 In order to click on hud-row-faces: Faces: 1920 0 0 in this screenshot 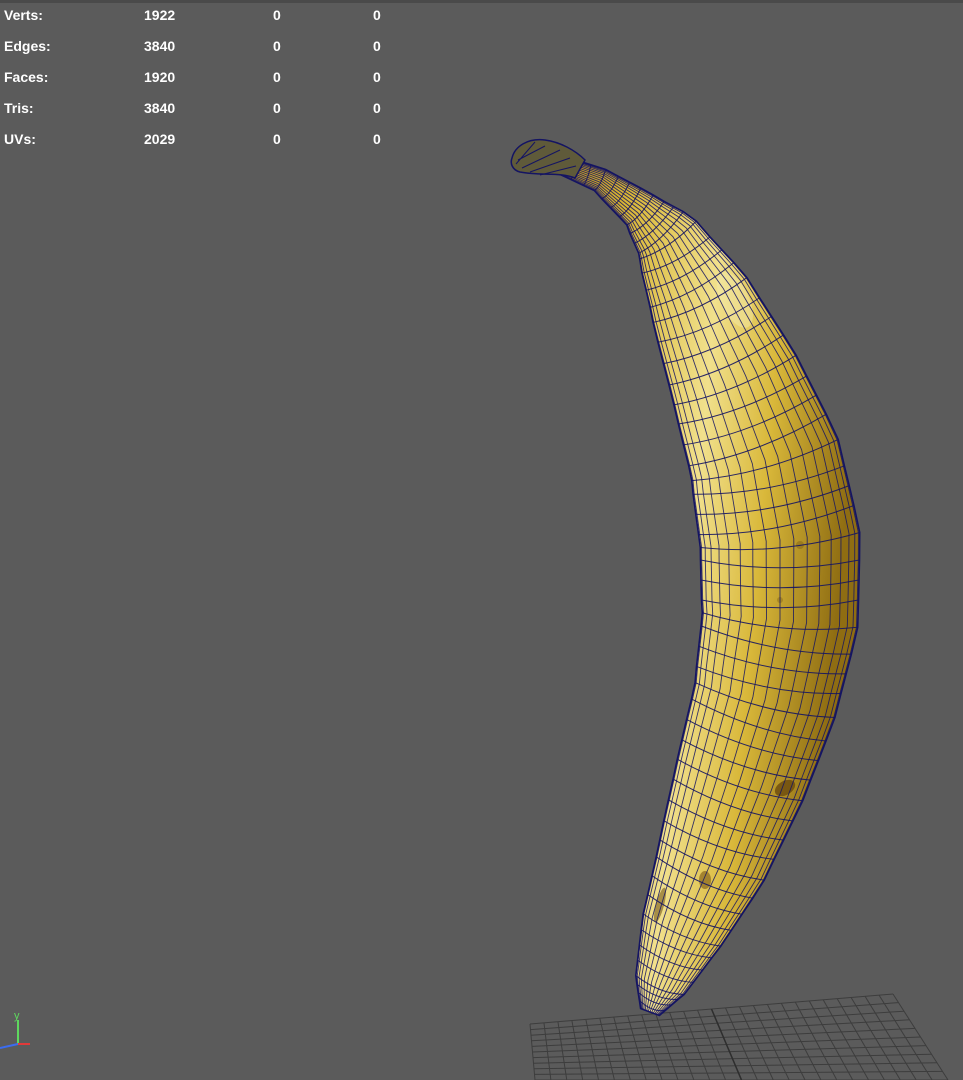, I will do `click(204, 84)`.